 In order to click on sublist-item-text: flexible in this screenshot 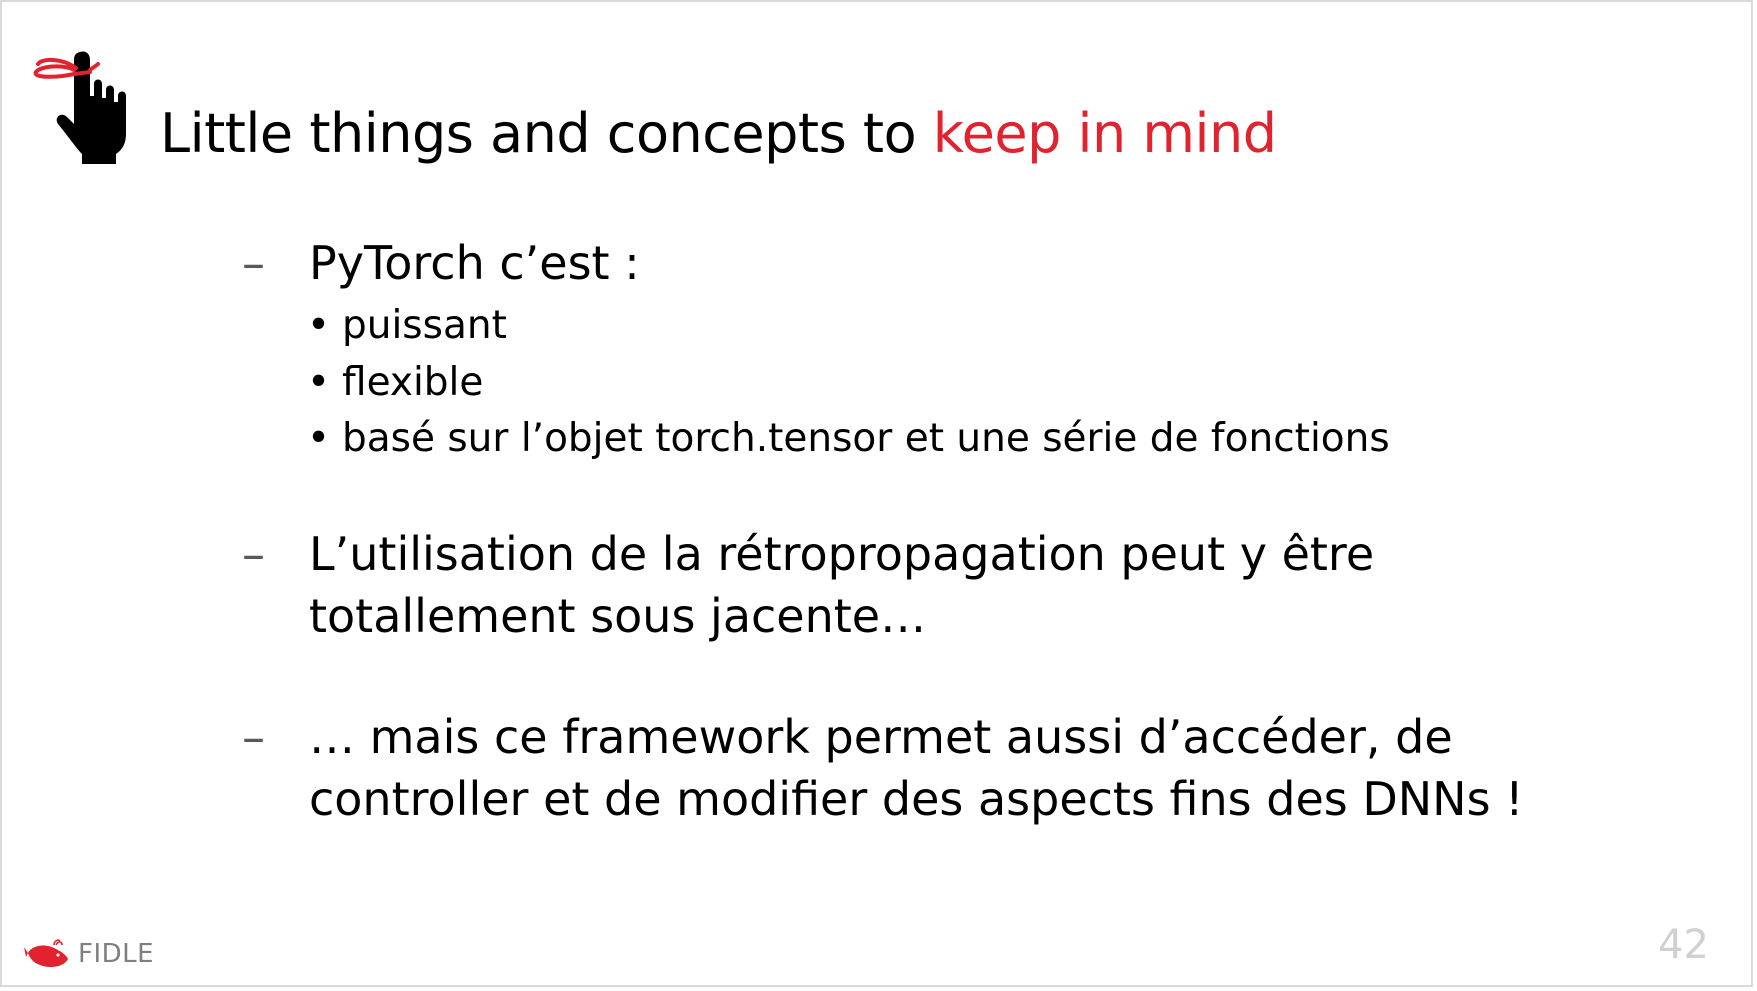, I will do `click(413, 382)`.